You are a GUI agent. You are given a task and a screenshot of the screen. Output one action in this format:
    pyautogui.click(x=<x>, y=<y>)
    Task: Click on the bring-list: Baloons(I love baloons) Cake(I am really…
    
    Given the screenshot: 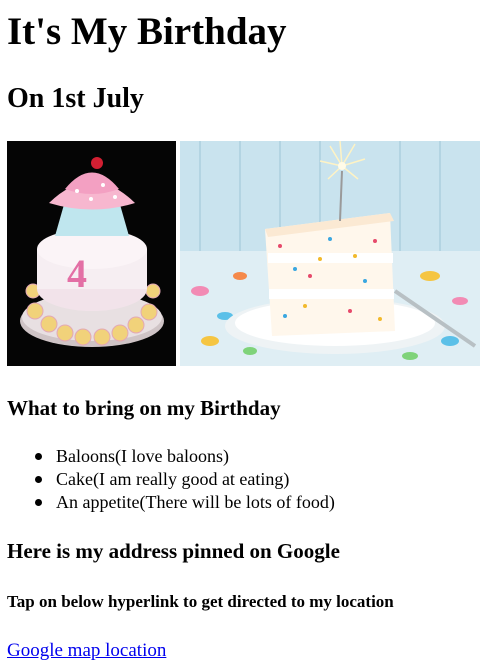 What is the action you would take?
    pyautogui.click(x=171, y=479)
    